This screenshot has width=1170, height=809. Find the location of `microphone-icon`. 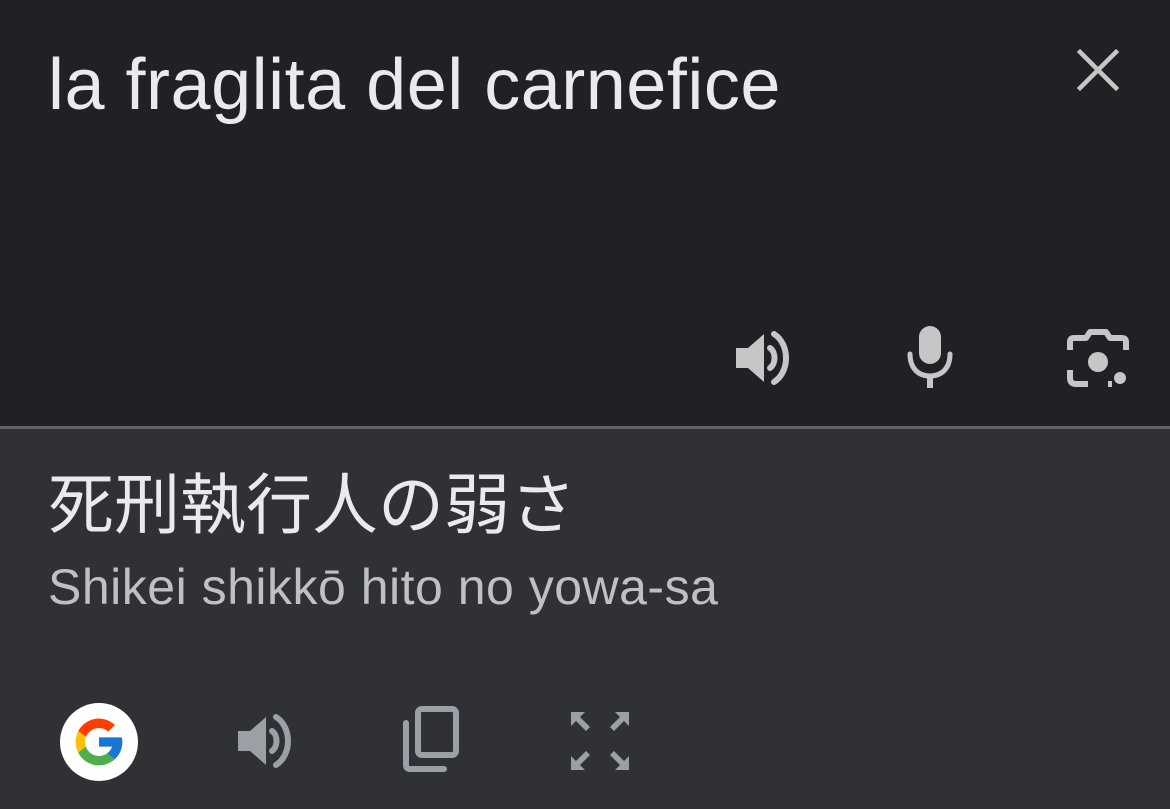

microphone-icon is located at coordinates (930, 357).